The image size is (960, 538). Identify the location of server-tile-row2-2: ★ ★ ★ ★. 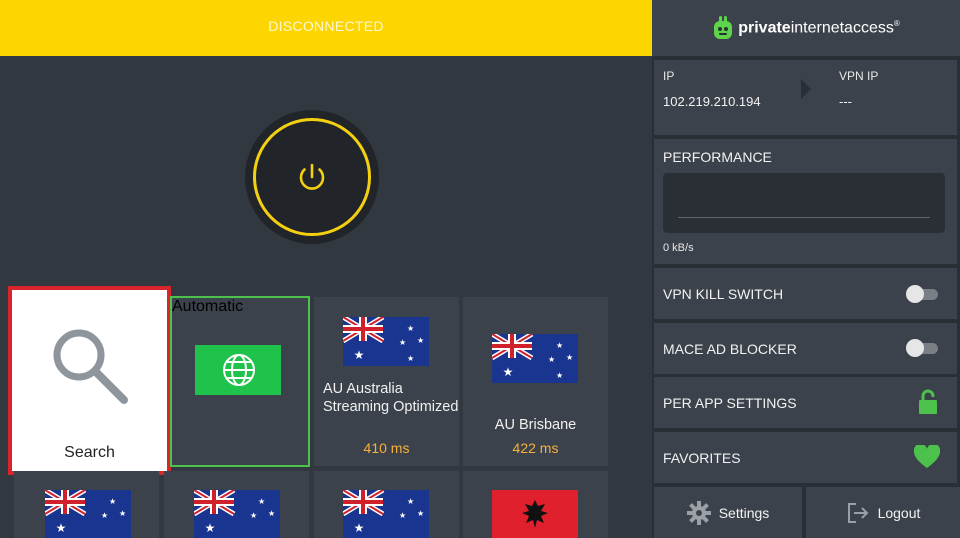
(236, 504).